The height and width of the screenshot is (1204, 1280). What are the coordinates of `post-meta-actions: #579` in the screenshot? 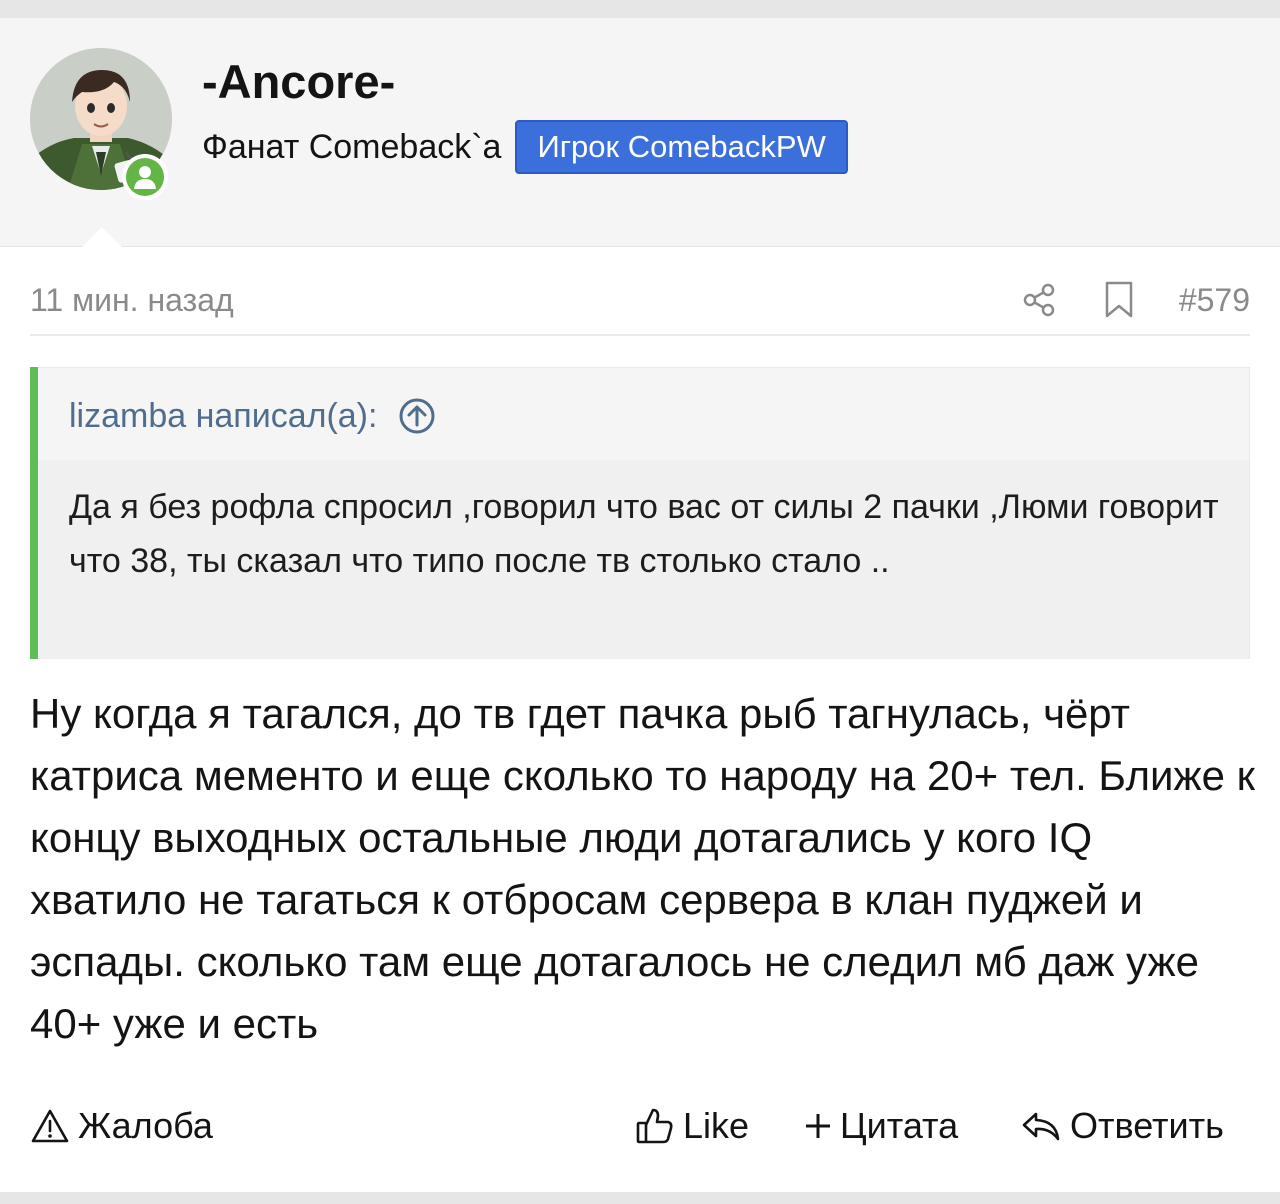 It's located at (1134, 300).